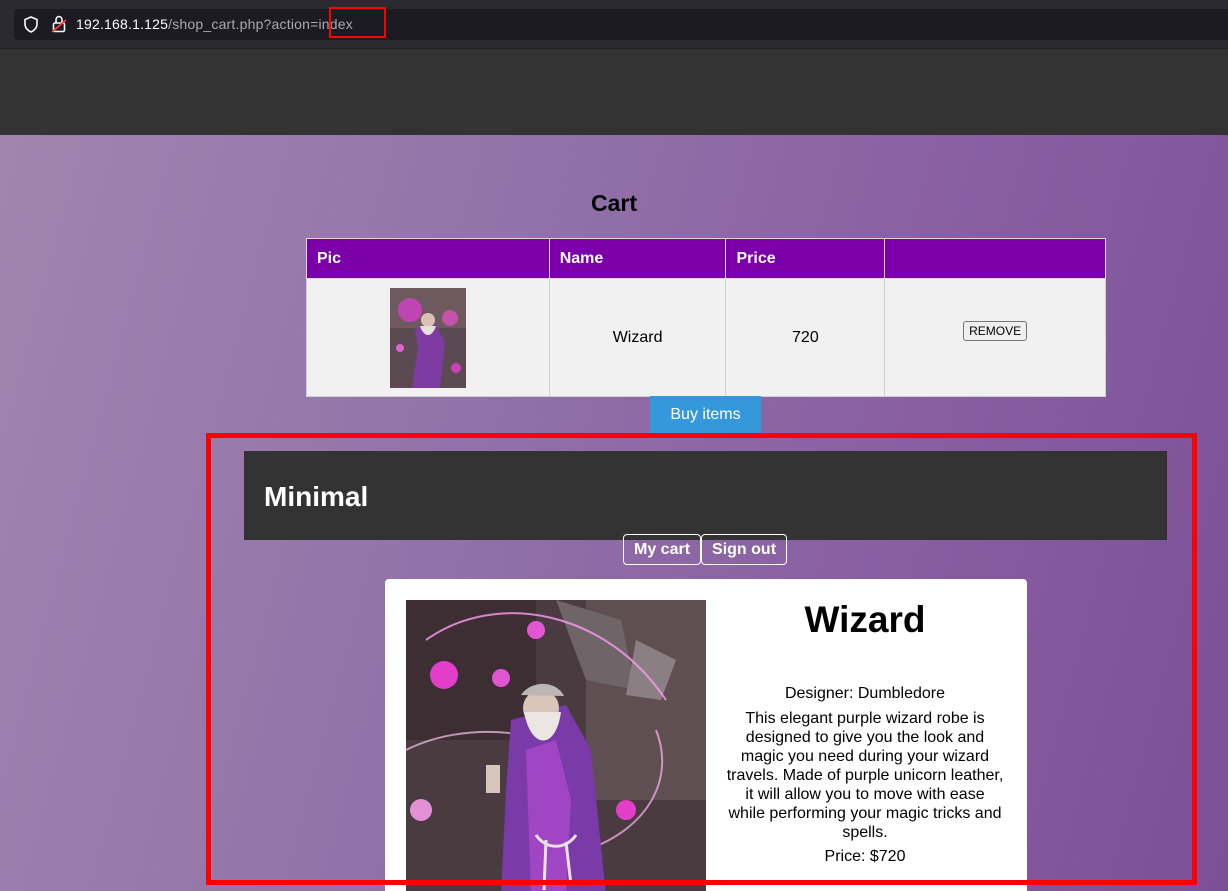 The width and height of the screenshot is (1228, 891). I want to click on column-header-pic: Pic, so click(428, 258).